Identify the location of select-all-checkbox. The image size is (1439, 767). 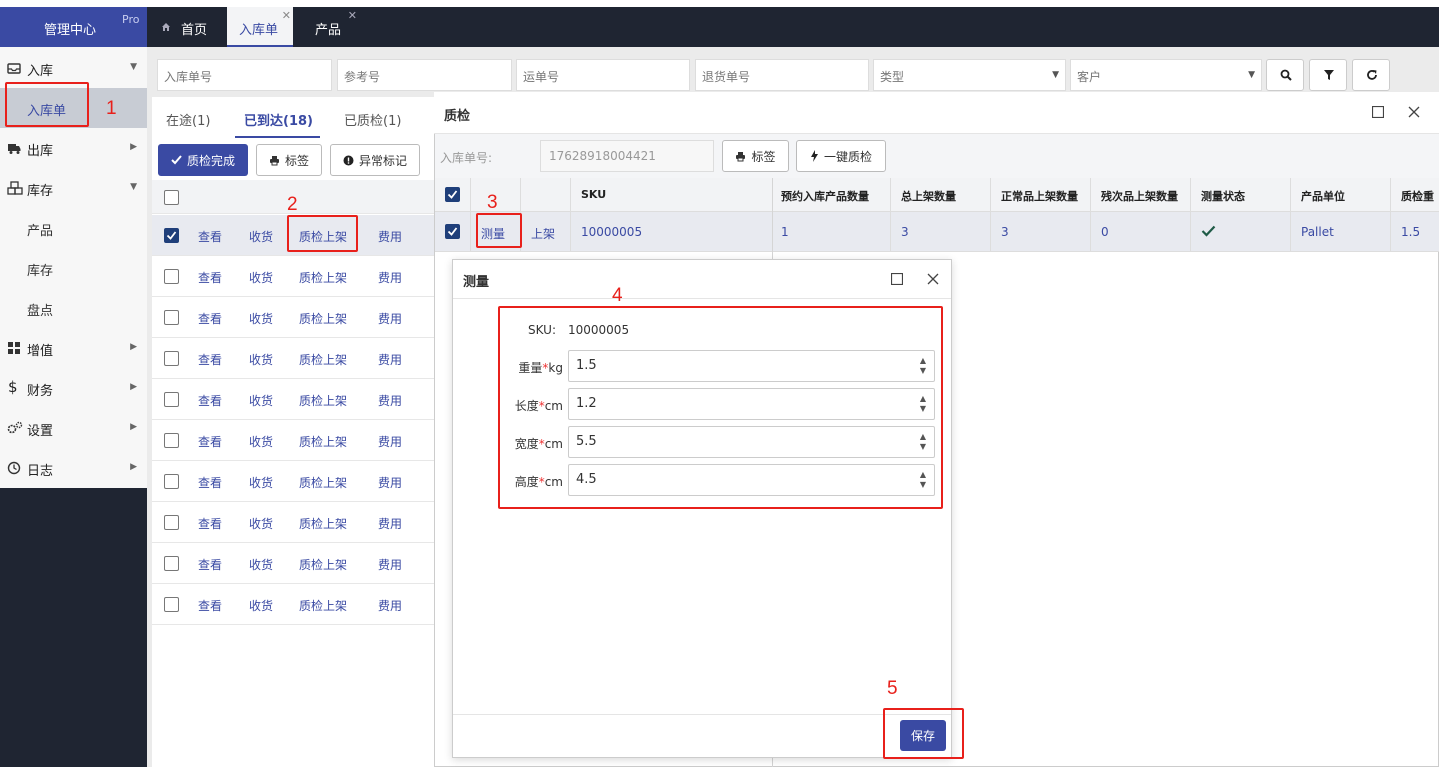
(171, 197).